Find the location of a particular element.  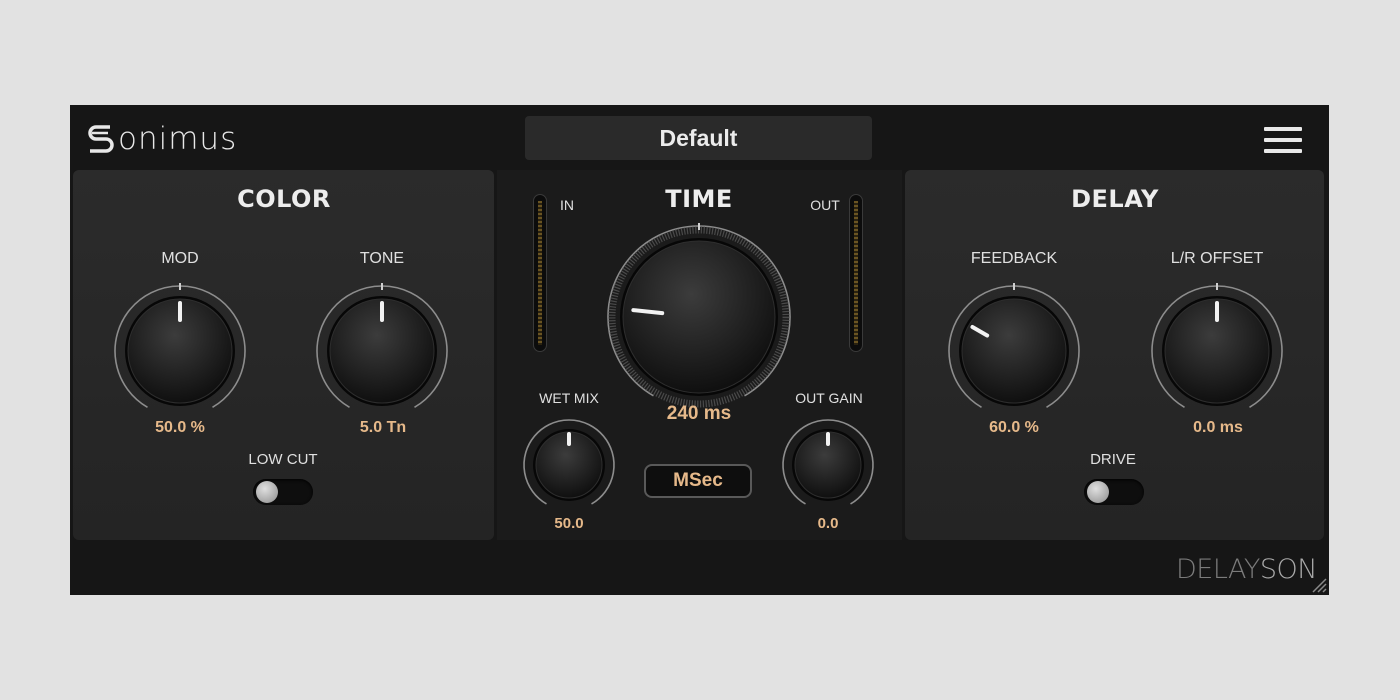

wet-mix-value: 50.0 is located at coordinates (569, 523).